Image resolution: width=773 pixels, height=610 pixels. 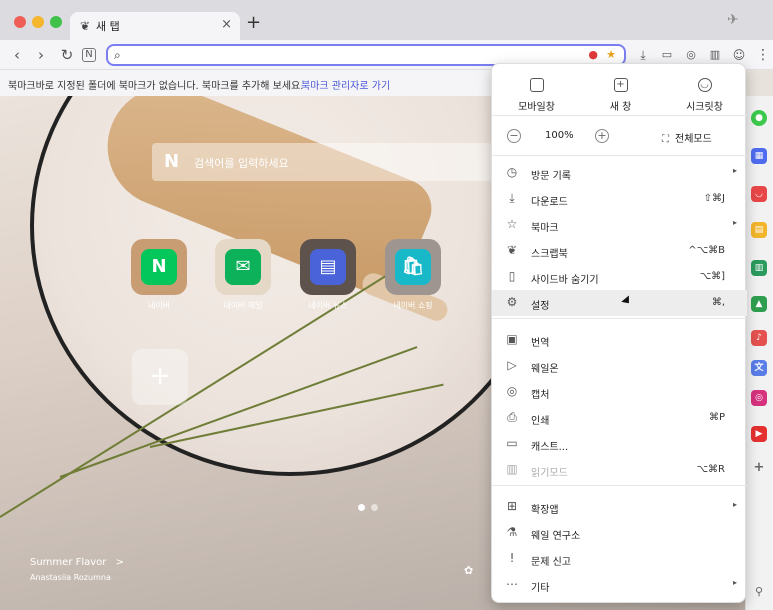 I want to click on incognito-window-button: ◡ 시크릿창, so click(x=704, y=92).